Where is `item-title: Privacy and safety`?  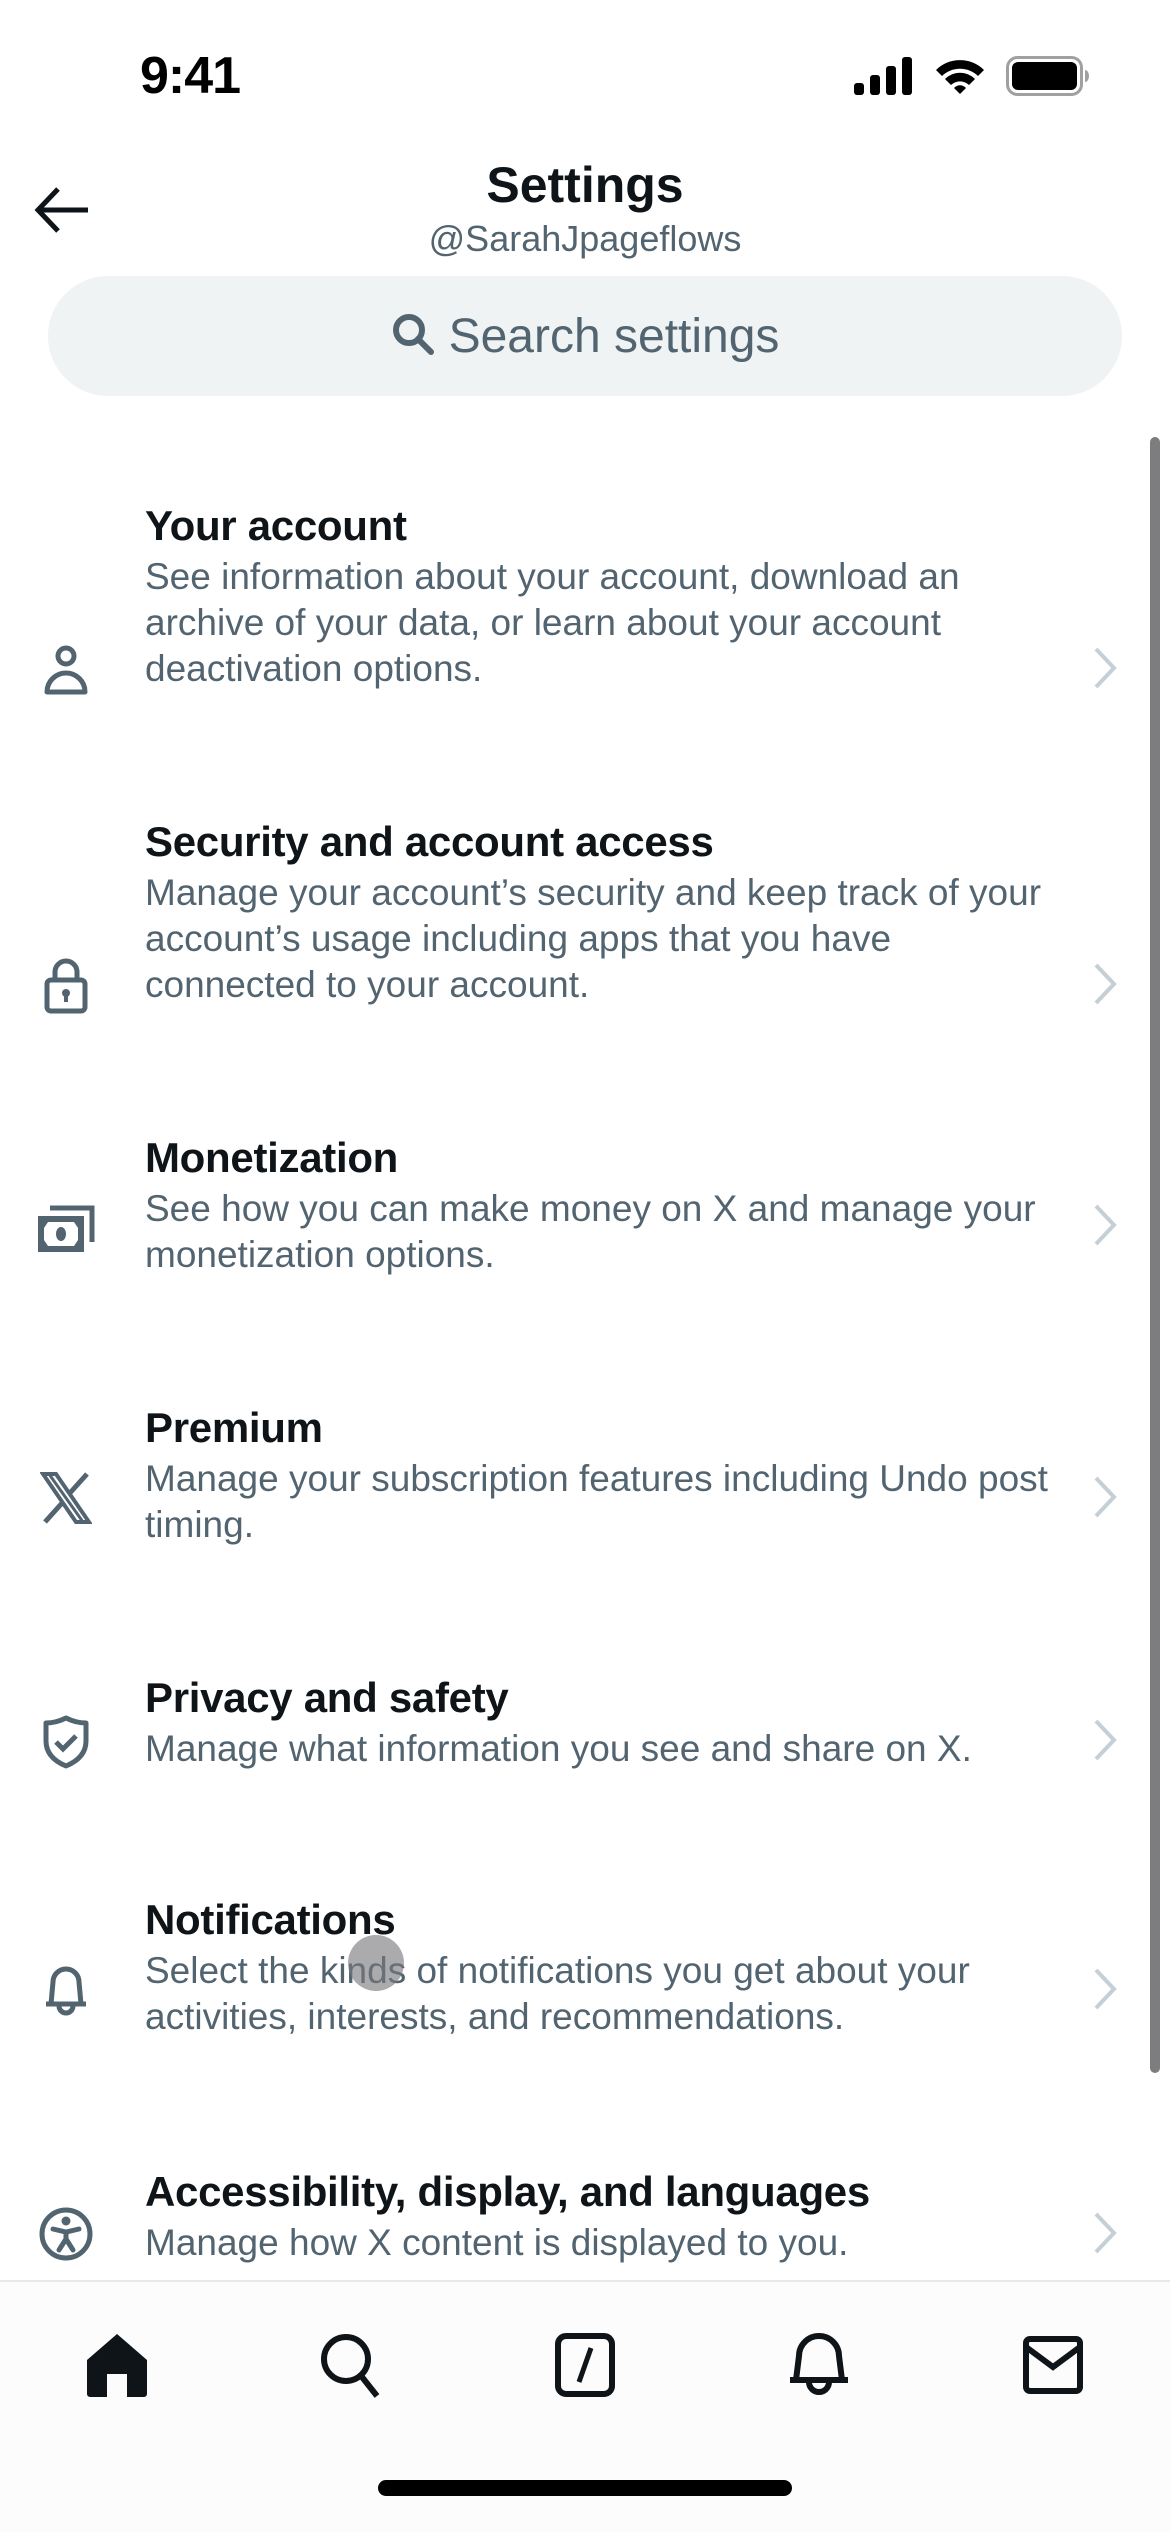
item-title: Privacy and safety is located at coordinates (327, 1697).